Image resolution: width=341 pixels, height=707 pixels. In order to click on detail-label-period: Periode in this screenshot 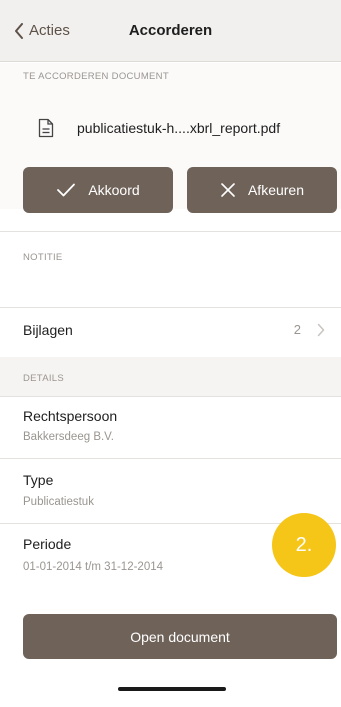, I will do `click(47, 544)`.